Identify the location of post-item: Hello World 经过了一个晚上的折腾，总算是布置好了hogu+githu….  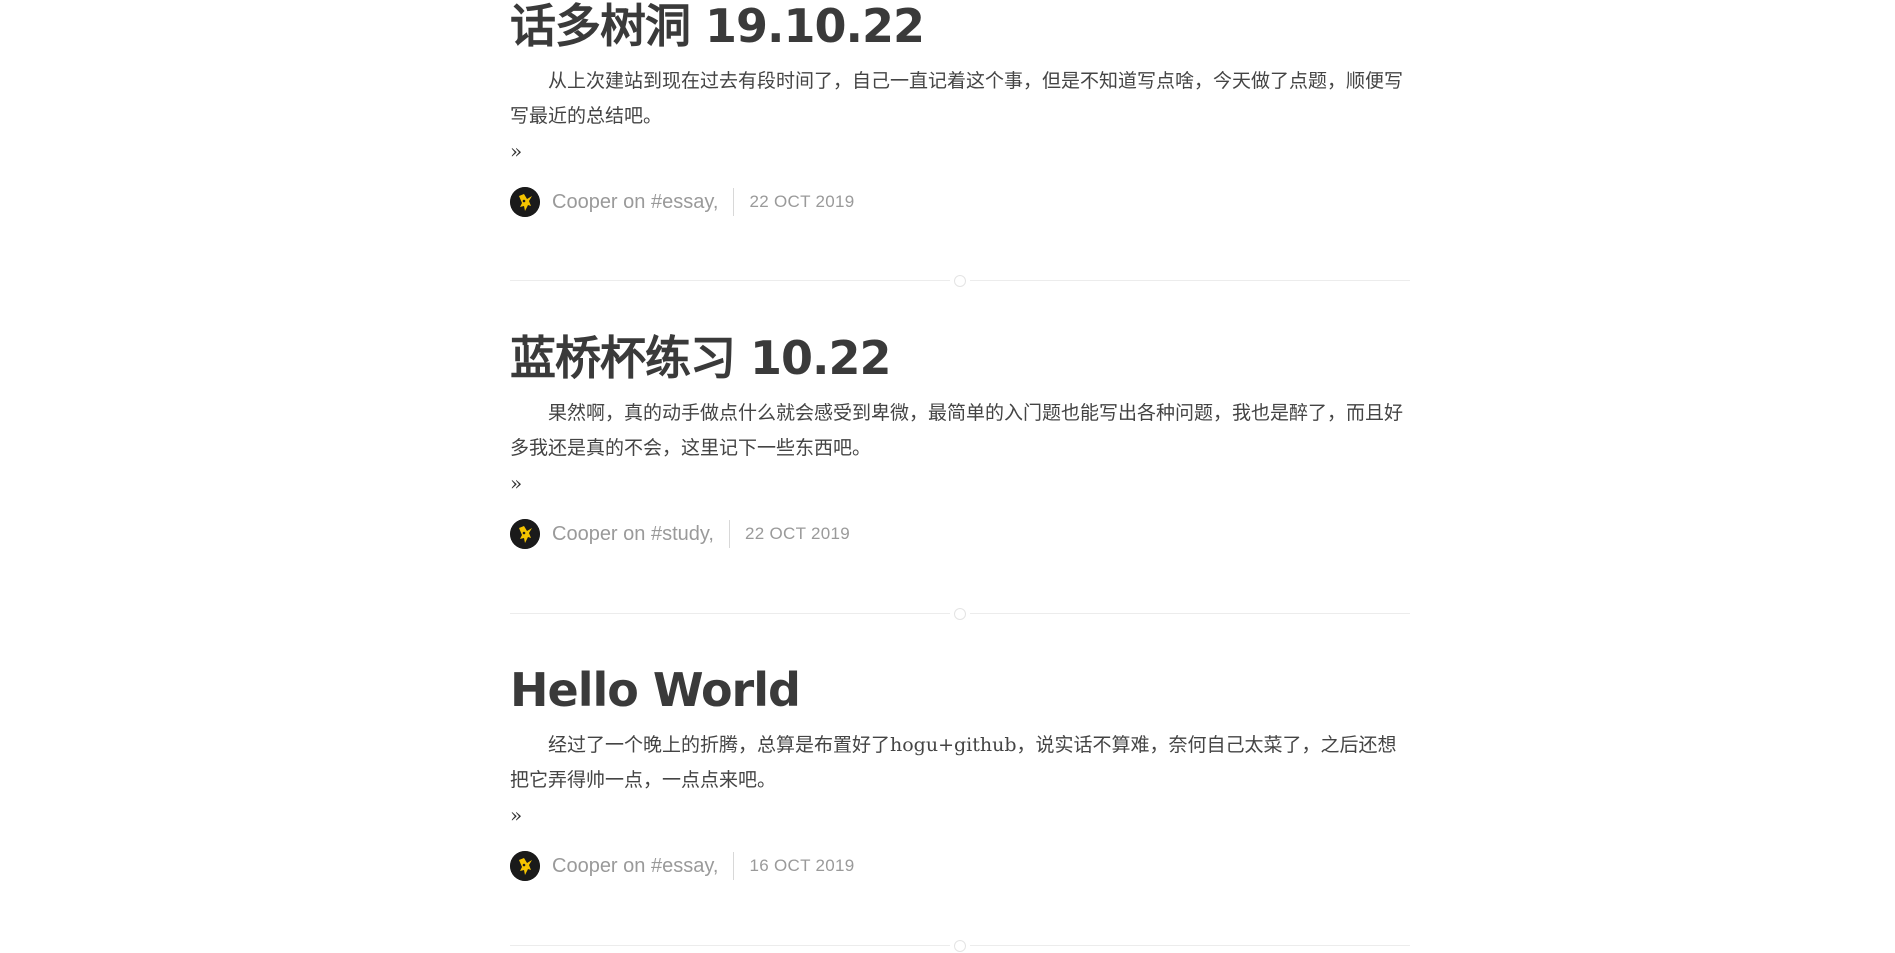
(960, 772).